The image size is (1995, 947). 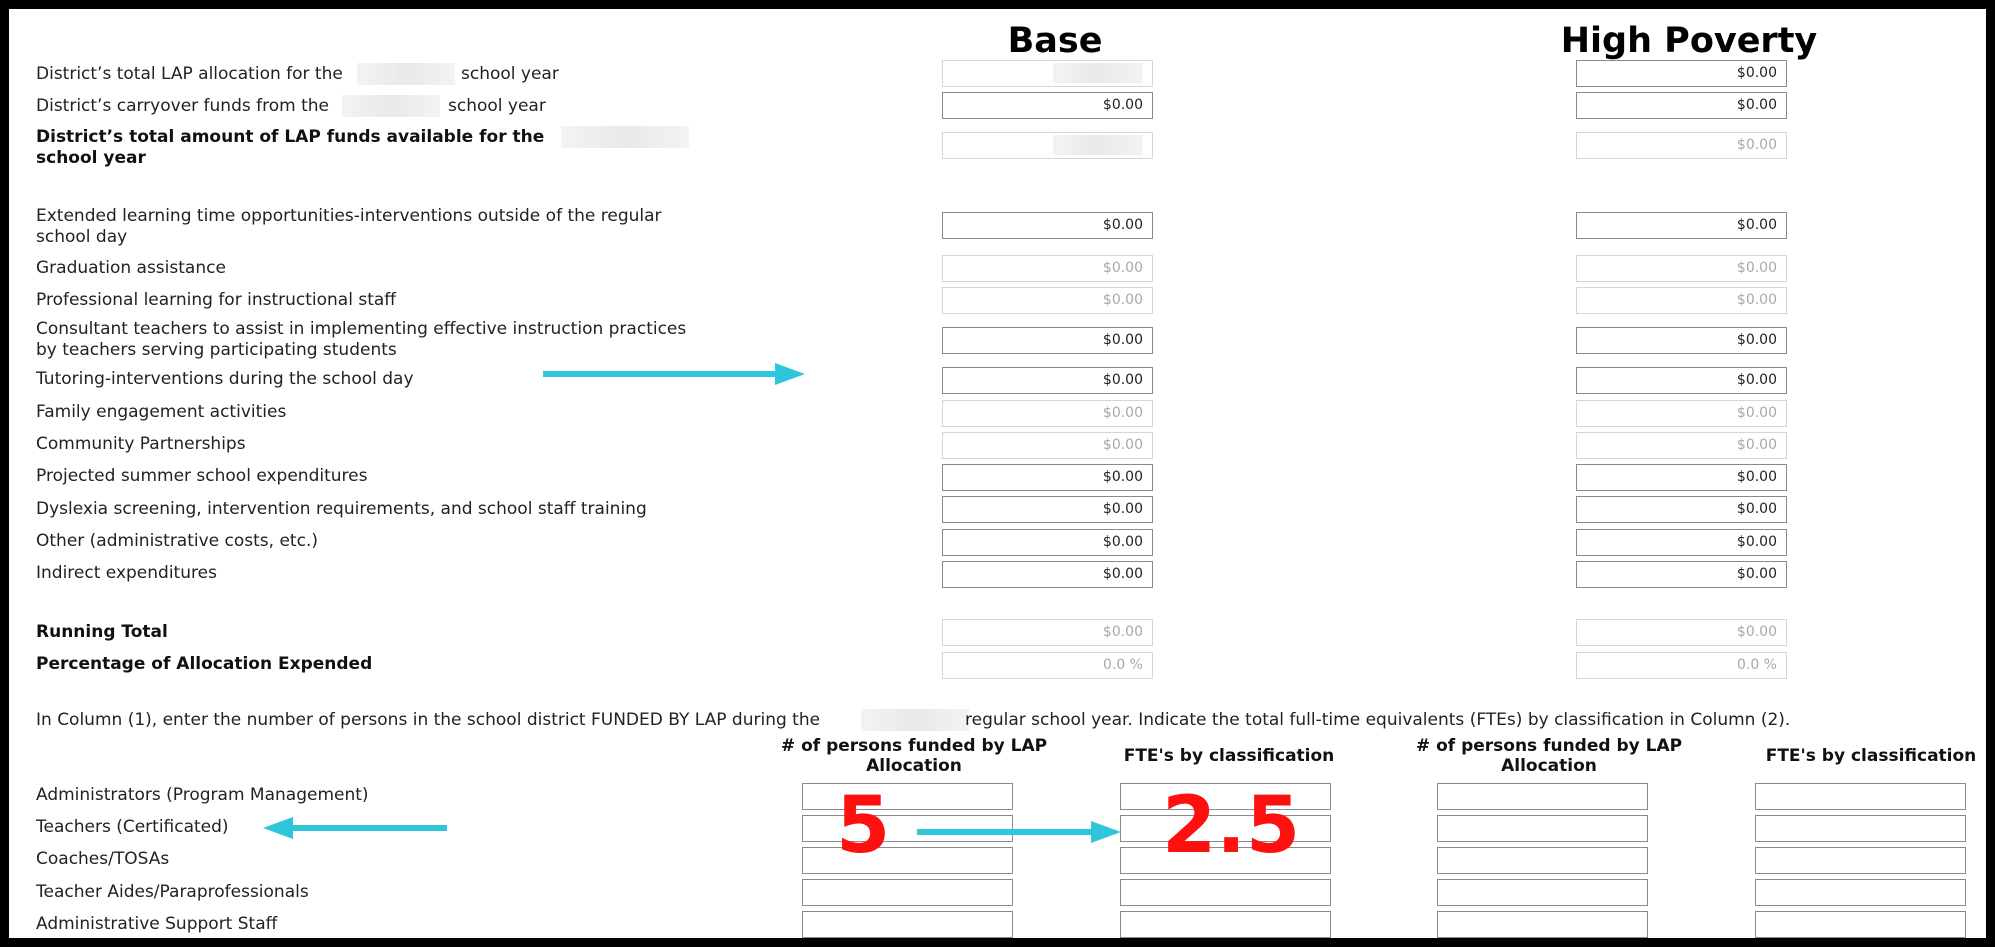 What do you see at coordinates (1047, 574) in the screenshot?
I see `base-indirect-field: $0.00` at bounding box center [1047, 574].